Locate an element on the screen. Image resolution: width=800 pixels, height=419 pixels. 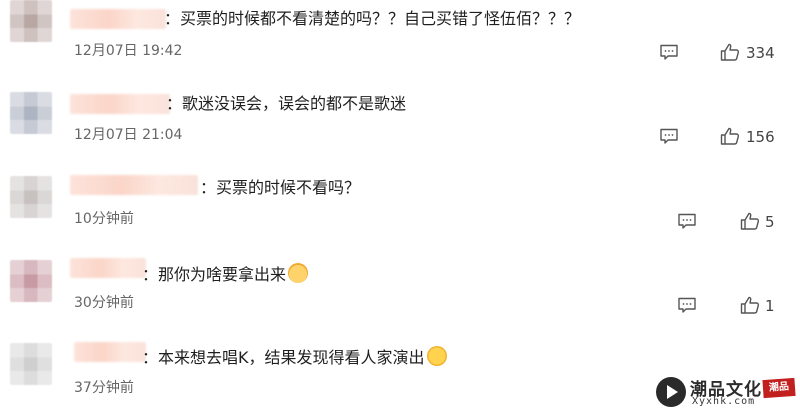
watermark-seal: 潮品 is located at coordinates (779, 388).